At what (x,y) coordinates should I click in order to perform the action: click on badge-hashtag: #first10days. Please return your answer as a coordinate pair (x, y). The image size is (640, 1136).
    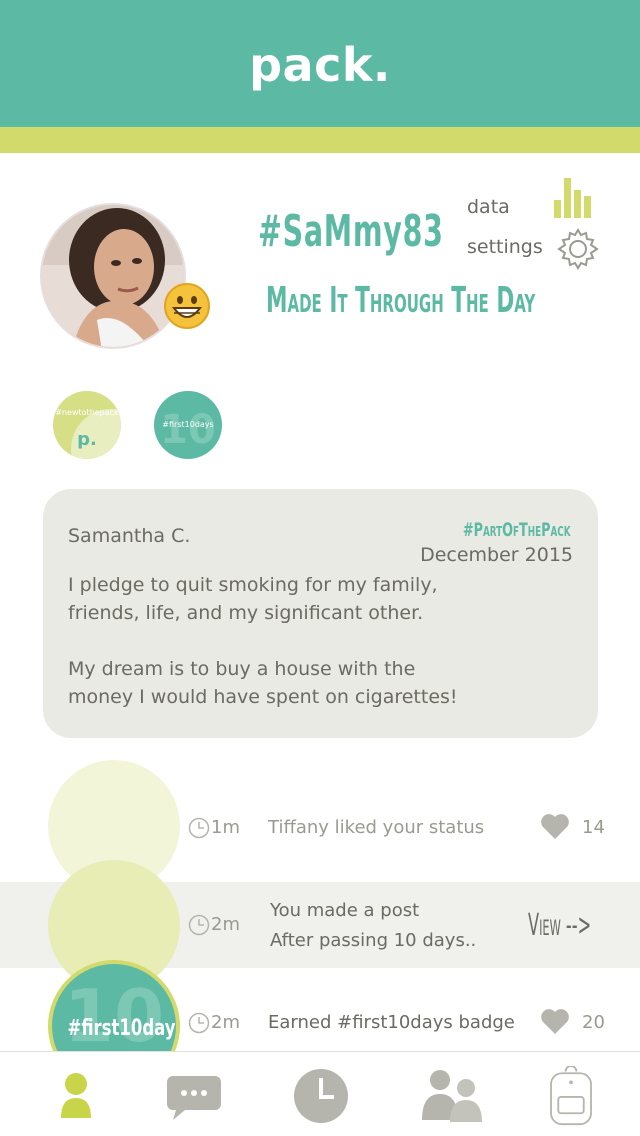
    Looking at the image, I should click on (123, 1028).